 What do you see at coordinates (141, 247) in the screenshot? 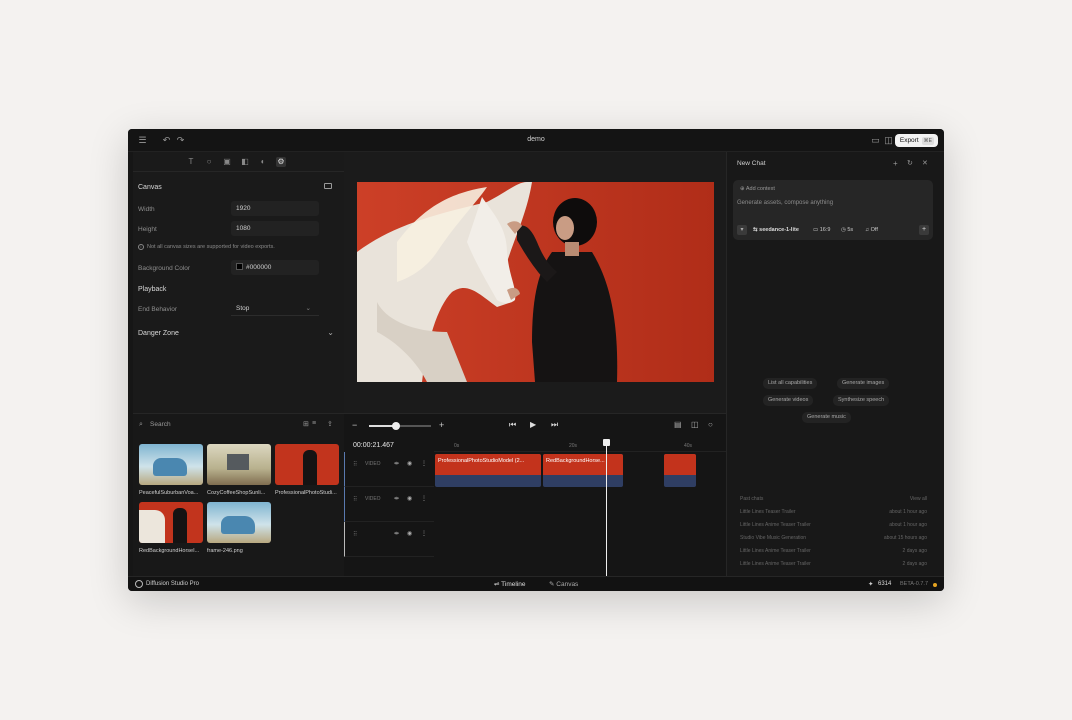
I see `info-icon: i` at bounding box center [141, 247].